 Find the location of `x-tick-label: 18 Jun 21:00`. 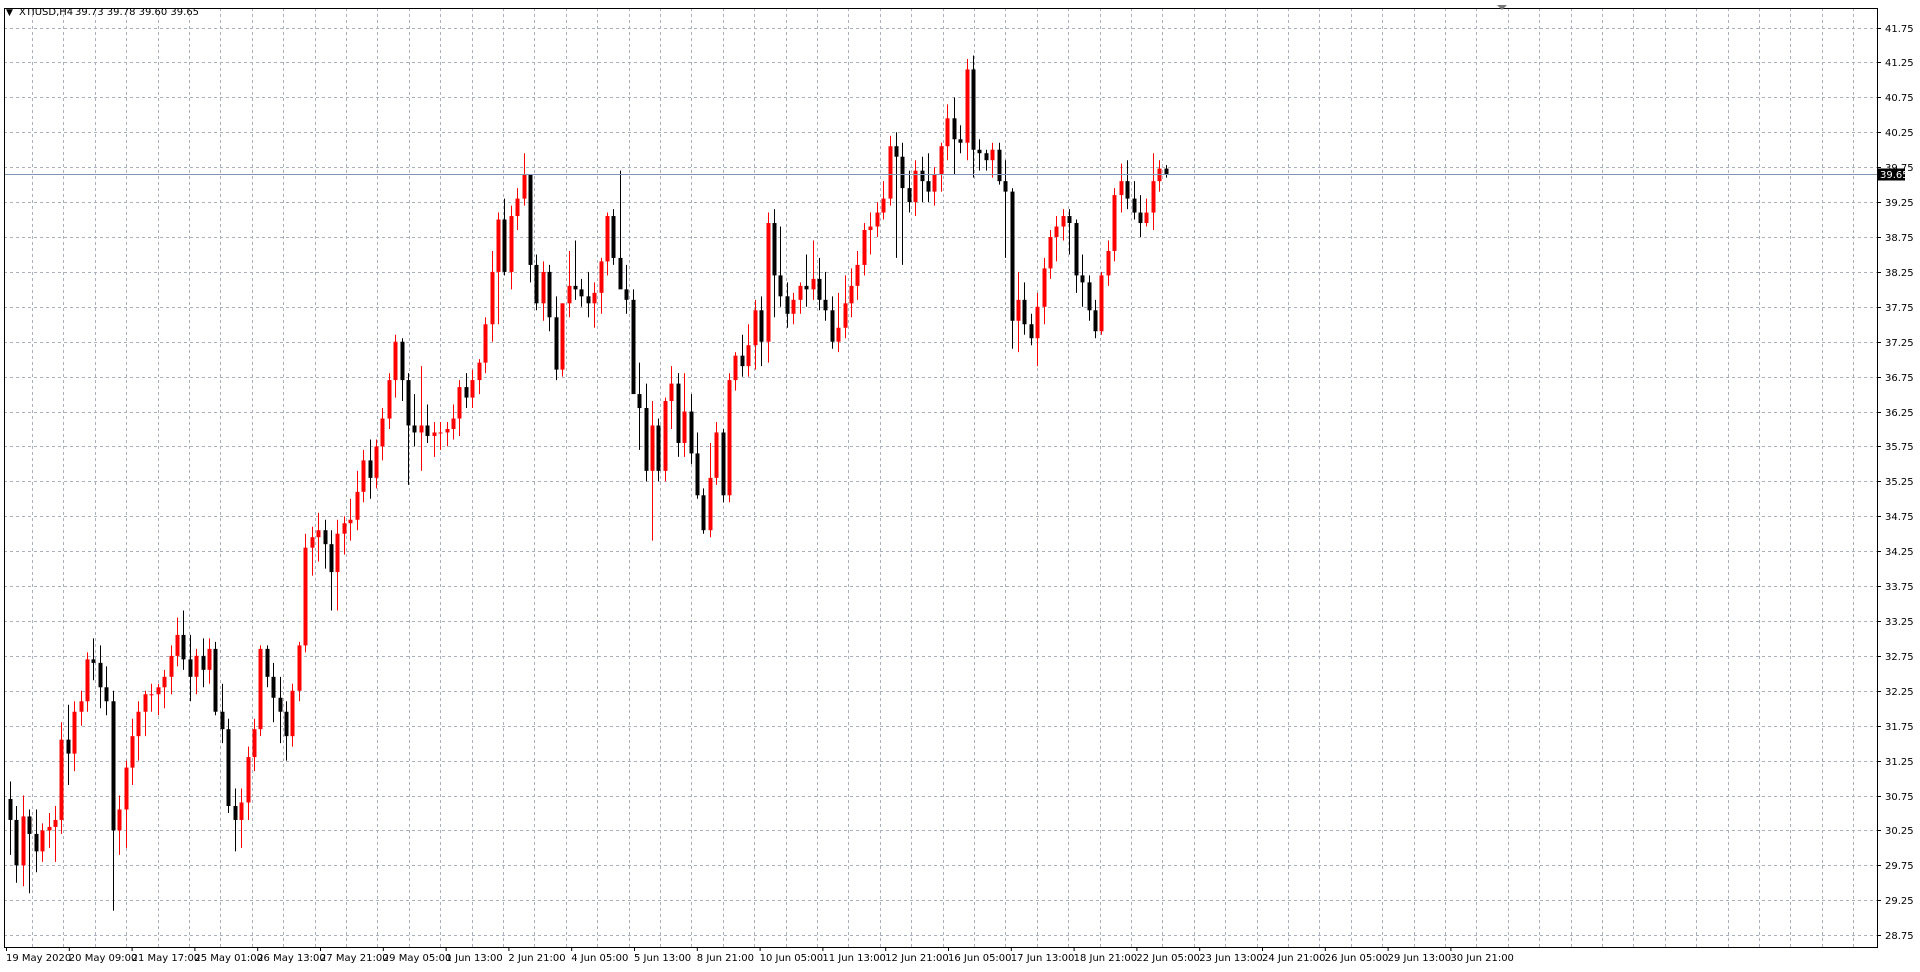

x-tick-label: 18 Jun 21:00 is located at coordinates (1106, 958).